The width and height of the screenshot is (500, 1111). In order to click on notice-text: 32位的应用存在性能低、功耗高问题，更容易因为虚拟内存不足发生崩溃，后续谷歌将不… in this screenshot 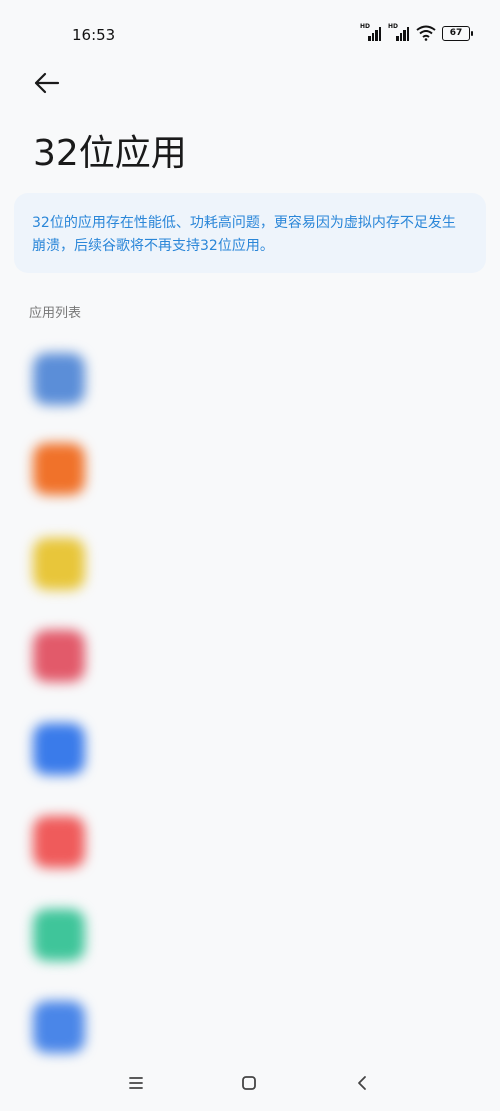, I will do `click(244, 234)`.